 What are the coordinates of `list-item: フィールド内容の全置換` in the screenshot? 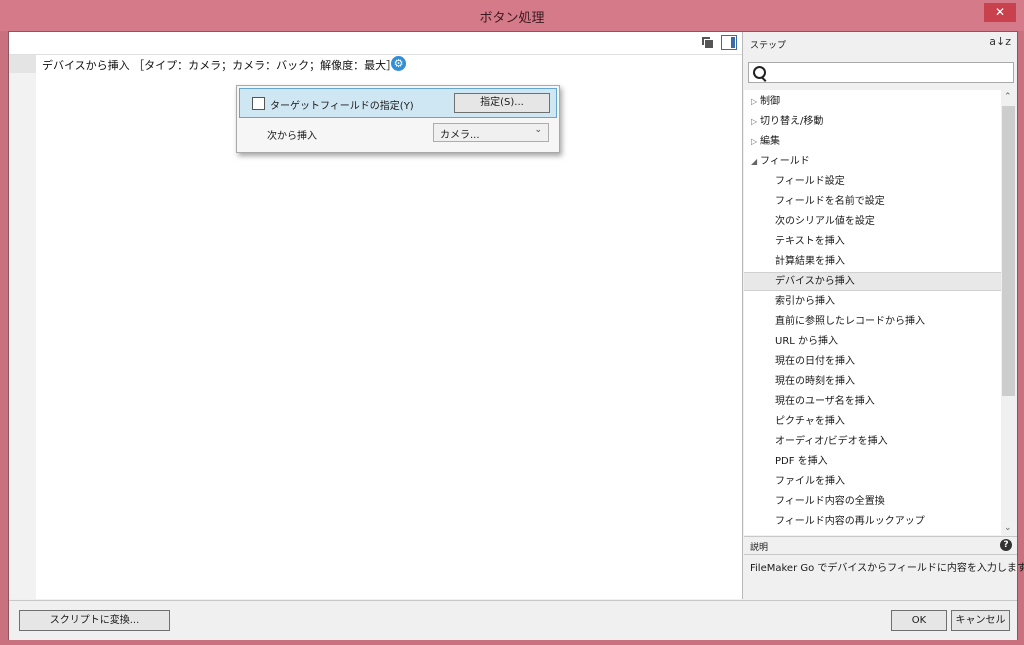 It's located at (872, 502).